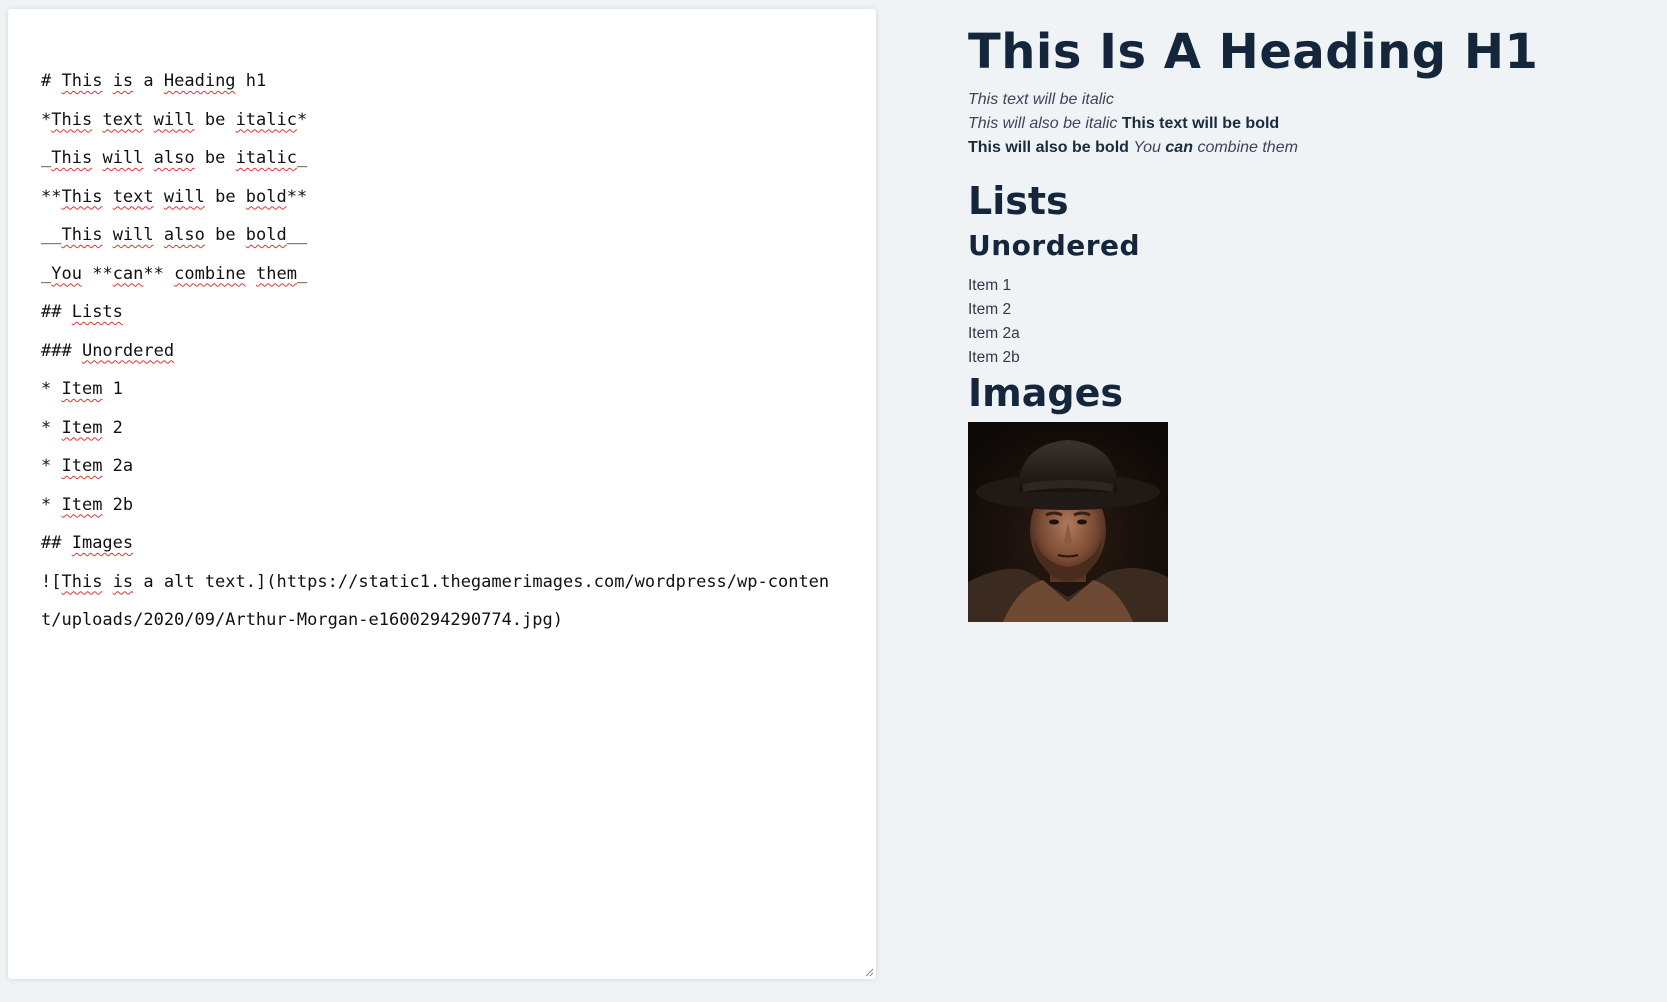  Describe the element at coordinates (436, 428) in the screenshot. I see `editor-line: * Item 2` at that location.